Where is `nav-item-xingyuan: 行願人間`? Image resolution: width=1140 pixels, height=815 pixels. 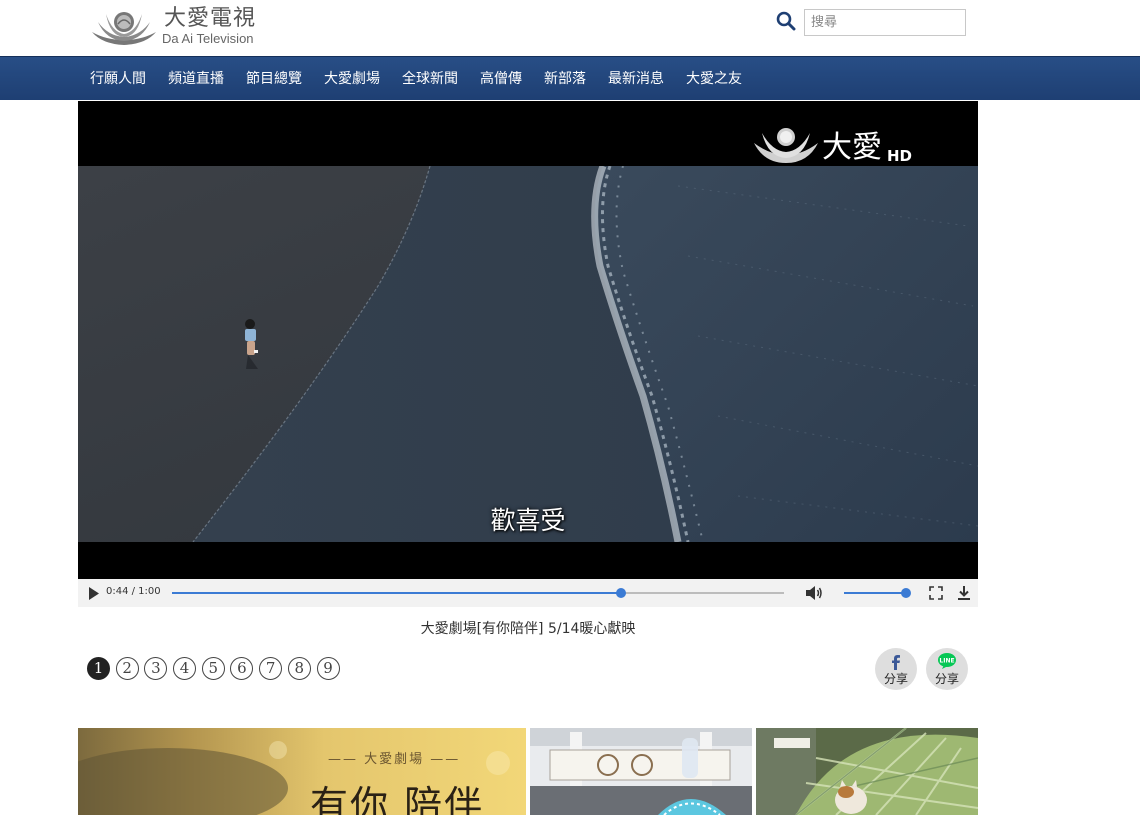 nav-item-xingyuan: 行願人間 is located at coordinates (118, 79).